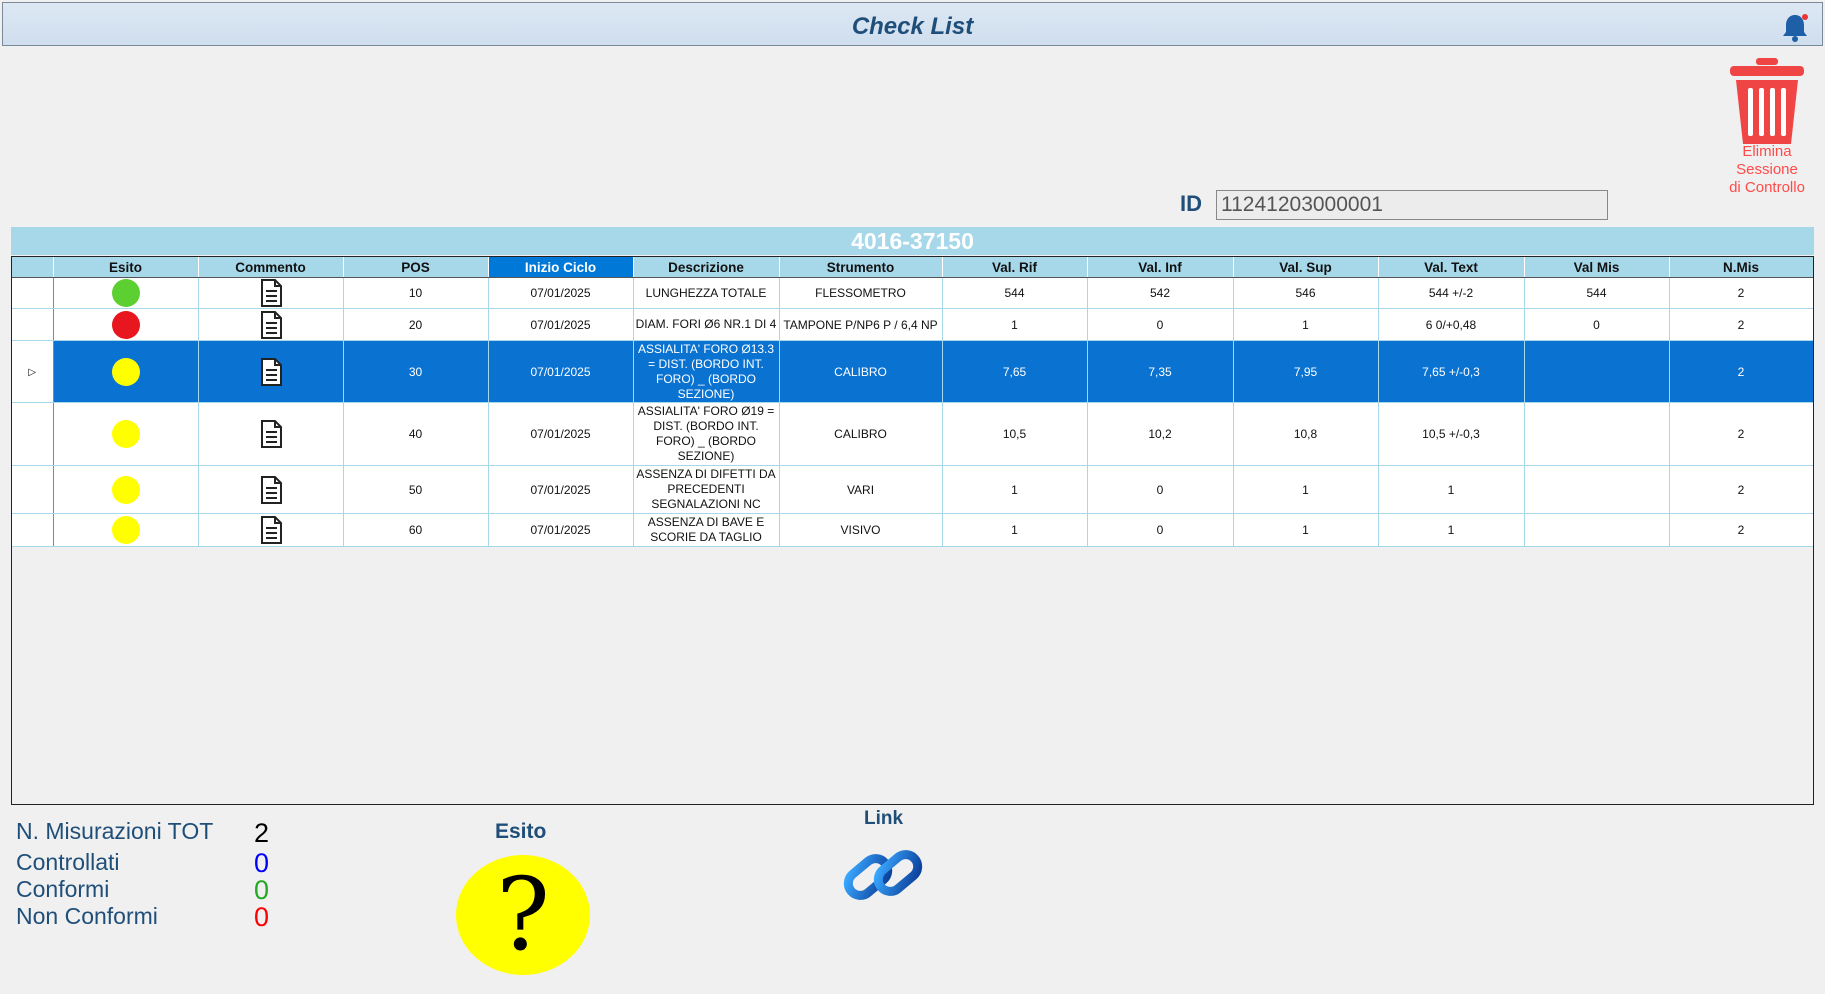  Describe the element at coordinates (883, 875) in the screenshot. I see `chain-link-icon` at that location.